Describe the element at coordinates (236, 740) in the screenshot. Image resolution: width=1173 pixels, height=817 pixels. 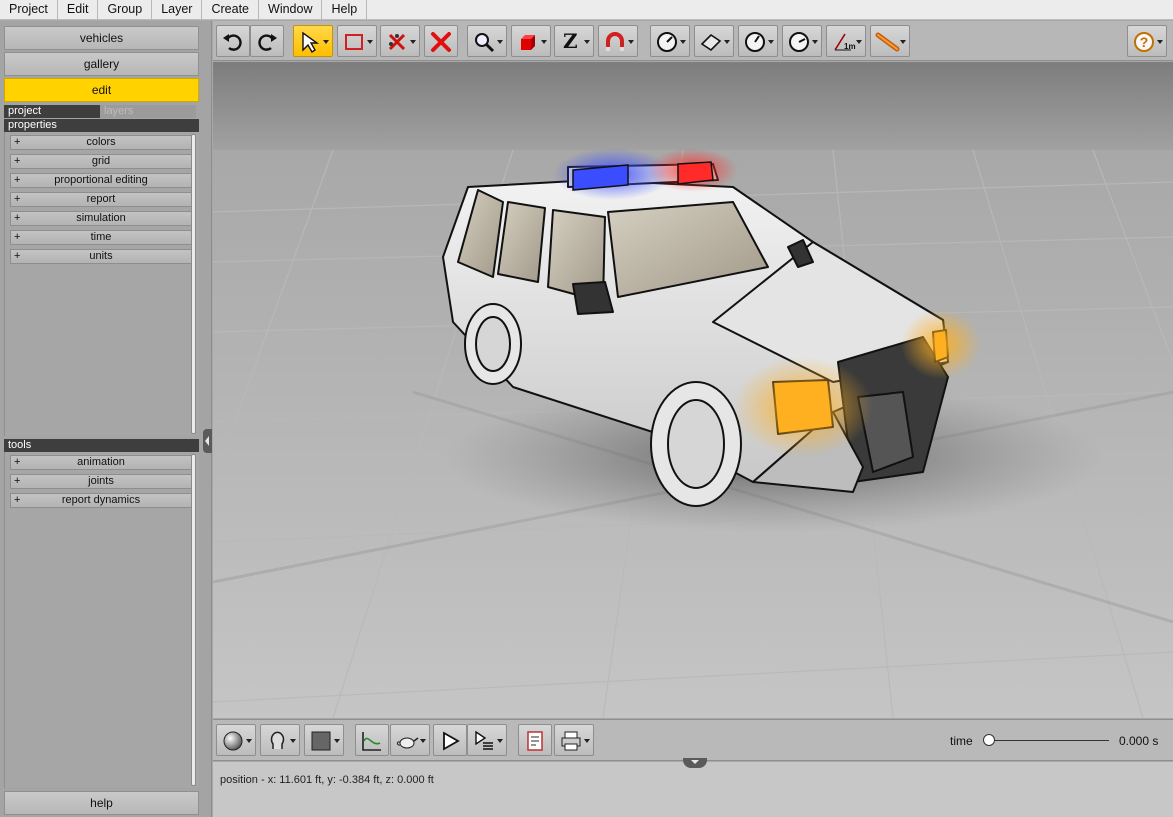
I see `shading-button` at that location.